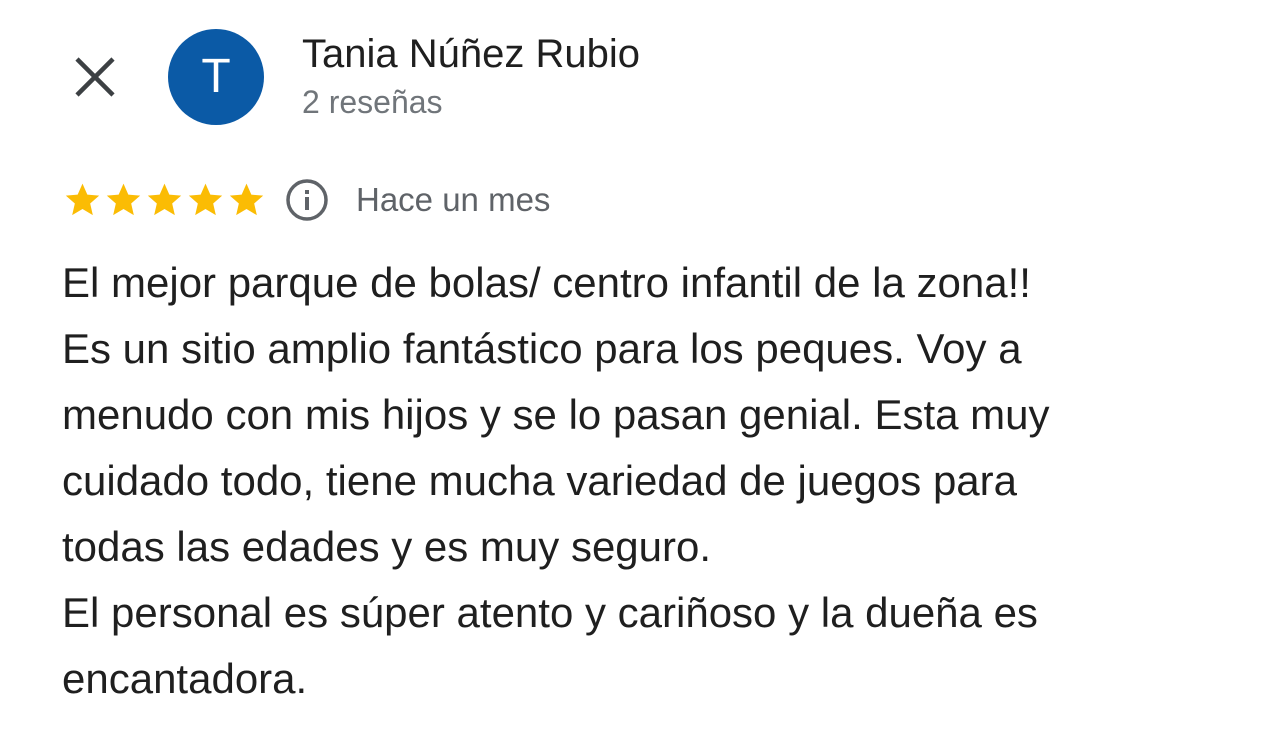  I want to click on info-button, so click(307, 200).